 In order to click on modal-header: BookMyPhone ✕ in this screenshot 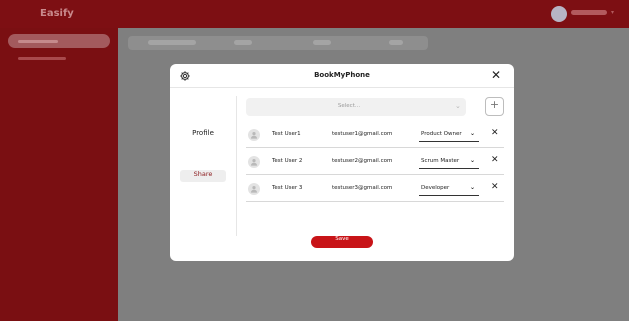, I will do `click(342, 76)`.